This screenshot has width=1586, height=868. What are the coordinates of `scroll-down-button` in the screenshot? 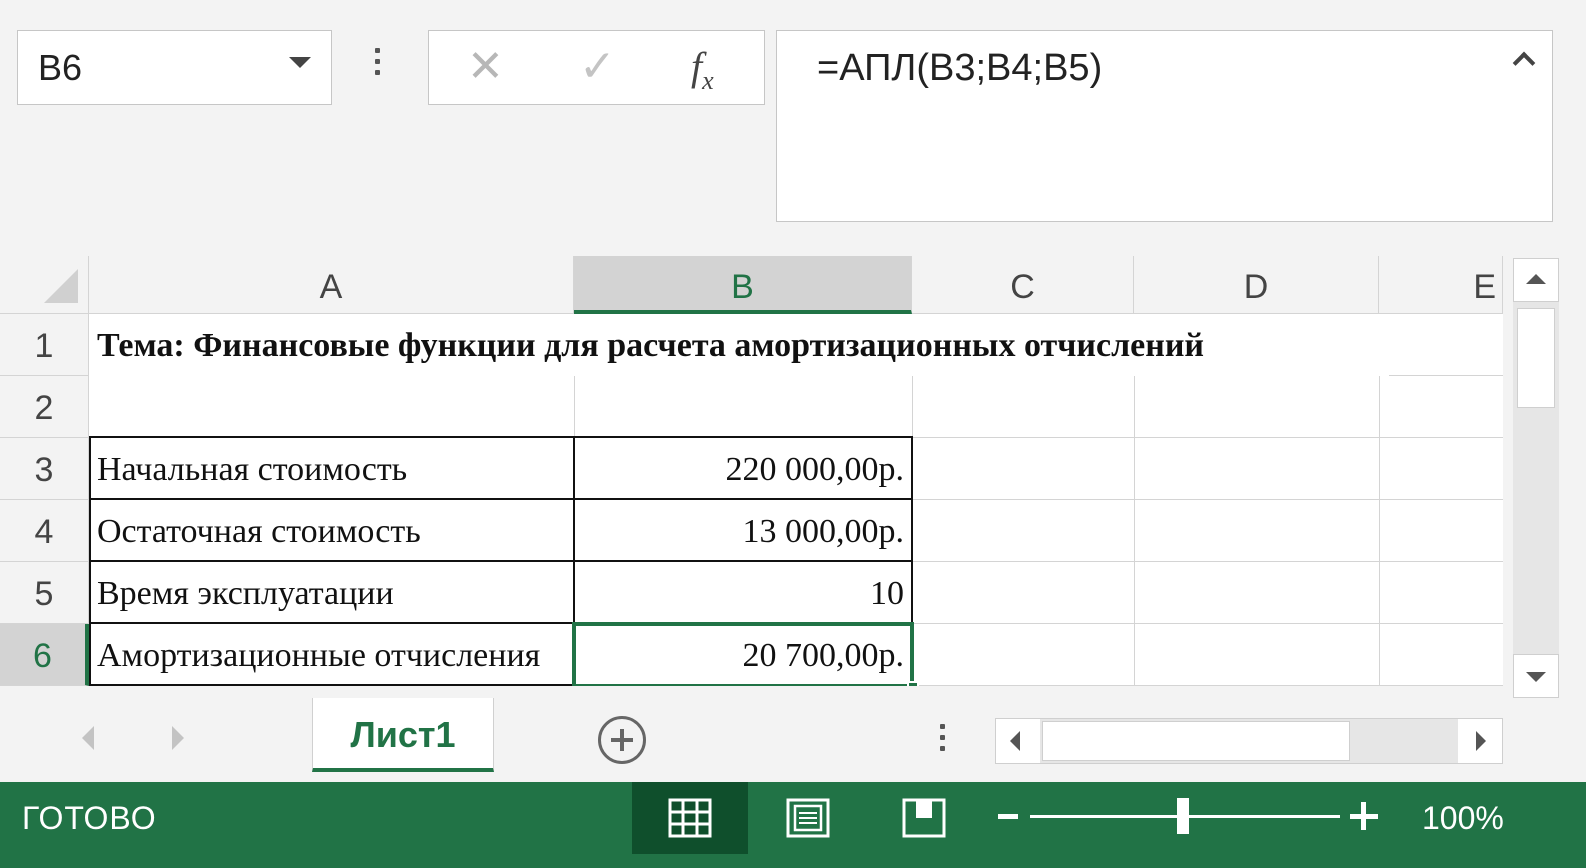 It's located at (1536, 676).